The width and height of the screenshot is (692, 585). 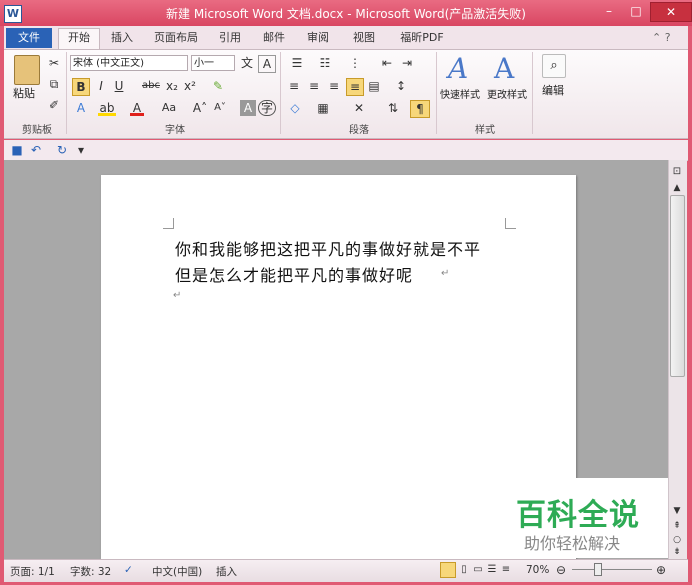 What do you see at coordinates (177, 571) in the screenshot?
I see `status-language: 中文(中国)` at bounding box center [177, 571].